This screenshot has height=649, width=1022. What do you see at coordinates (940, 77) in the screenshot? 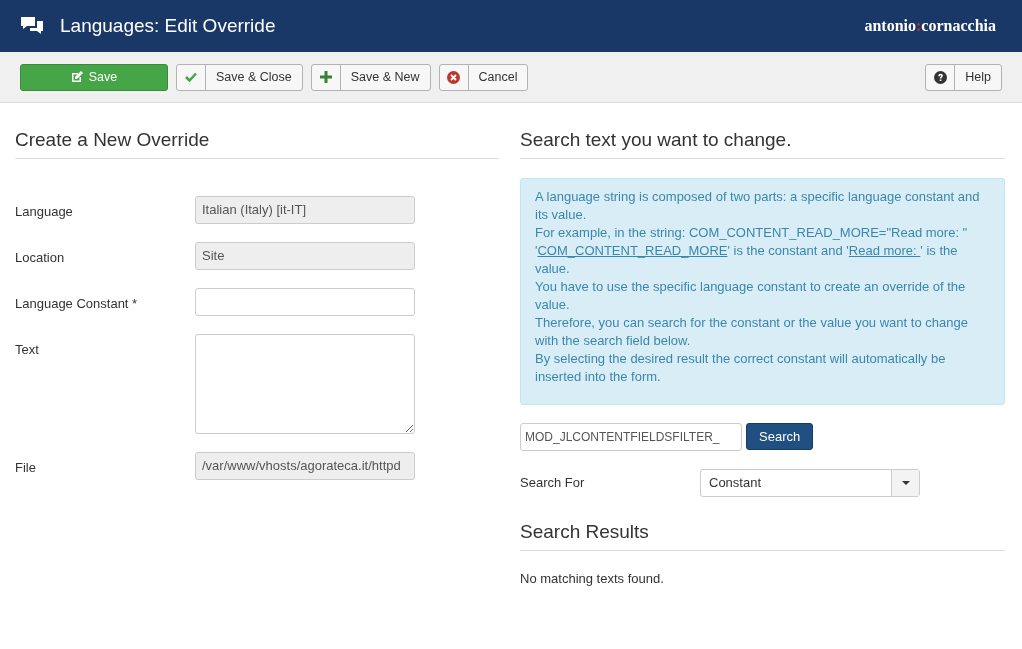
I see `help-icon` at bounding box center [940, 77].